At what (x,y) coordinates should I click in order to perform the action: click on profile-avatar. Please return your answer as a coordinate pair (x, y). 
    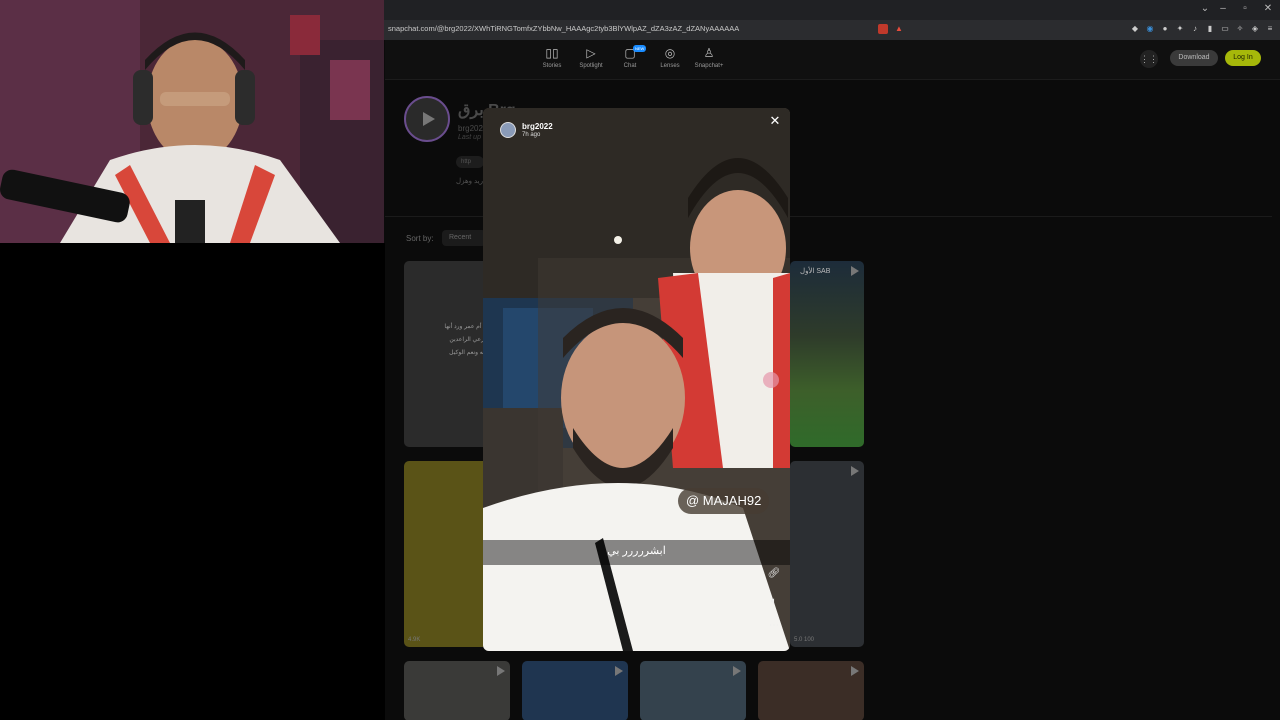
    Looking at the image, I should click on (427, 119).